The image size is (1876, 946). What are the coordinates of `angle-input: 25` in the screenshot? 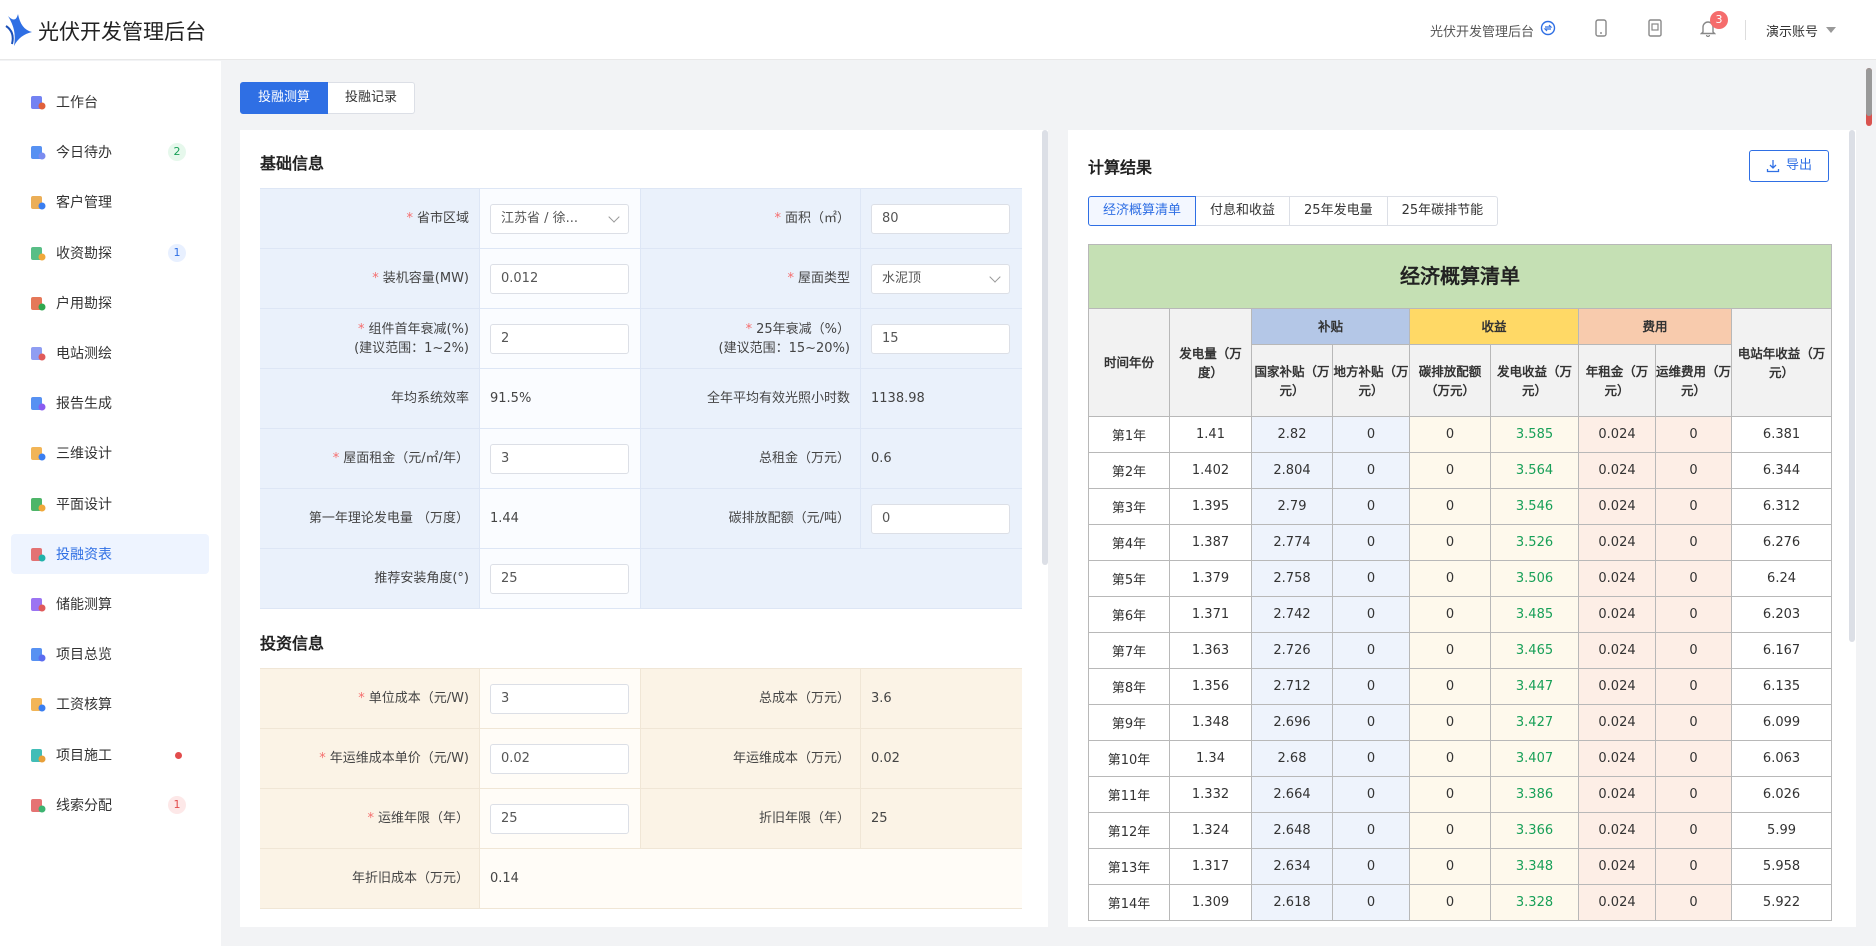 It's located at (559, 578).